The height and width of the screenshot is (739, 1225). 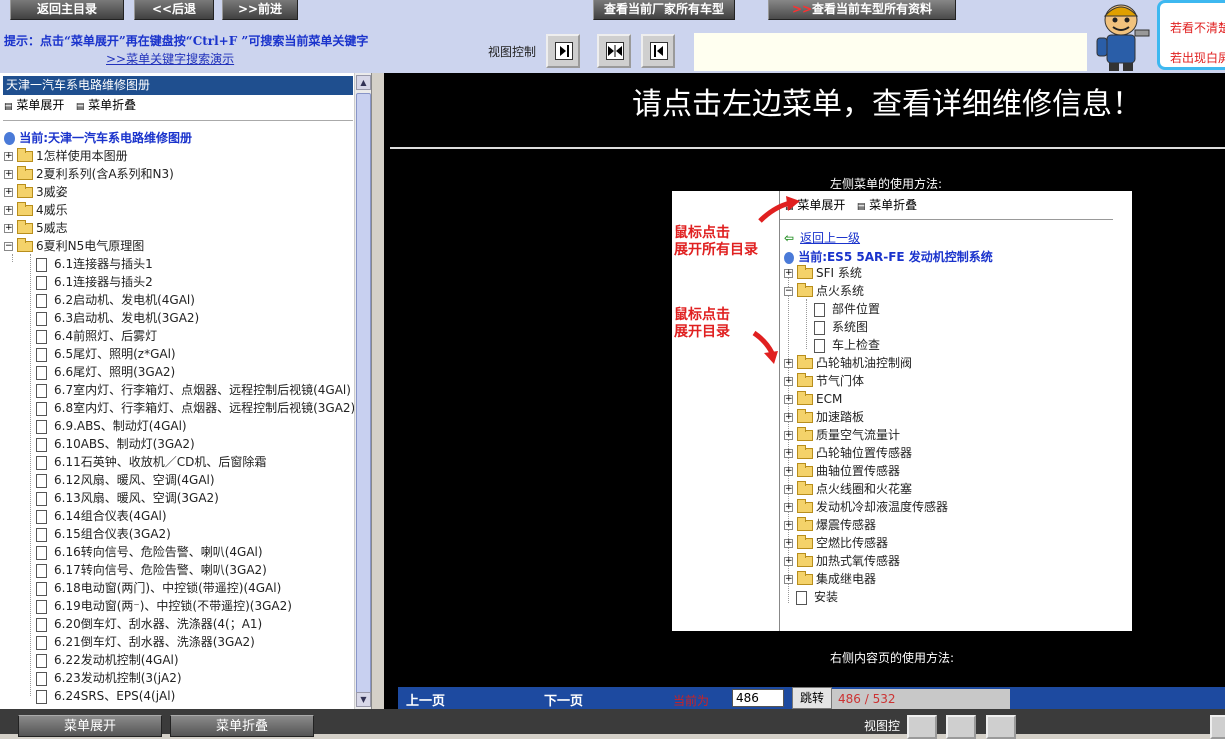 I want to click on list-item: 6.10ABS、制动灯(3GA2), so click(x=115, y=444).